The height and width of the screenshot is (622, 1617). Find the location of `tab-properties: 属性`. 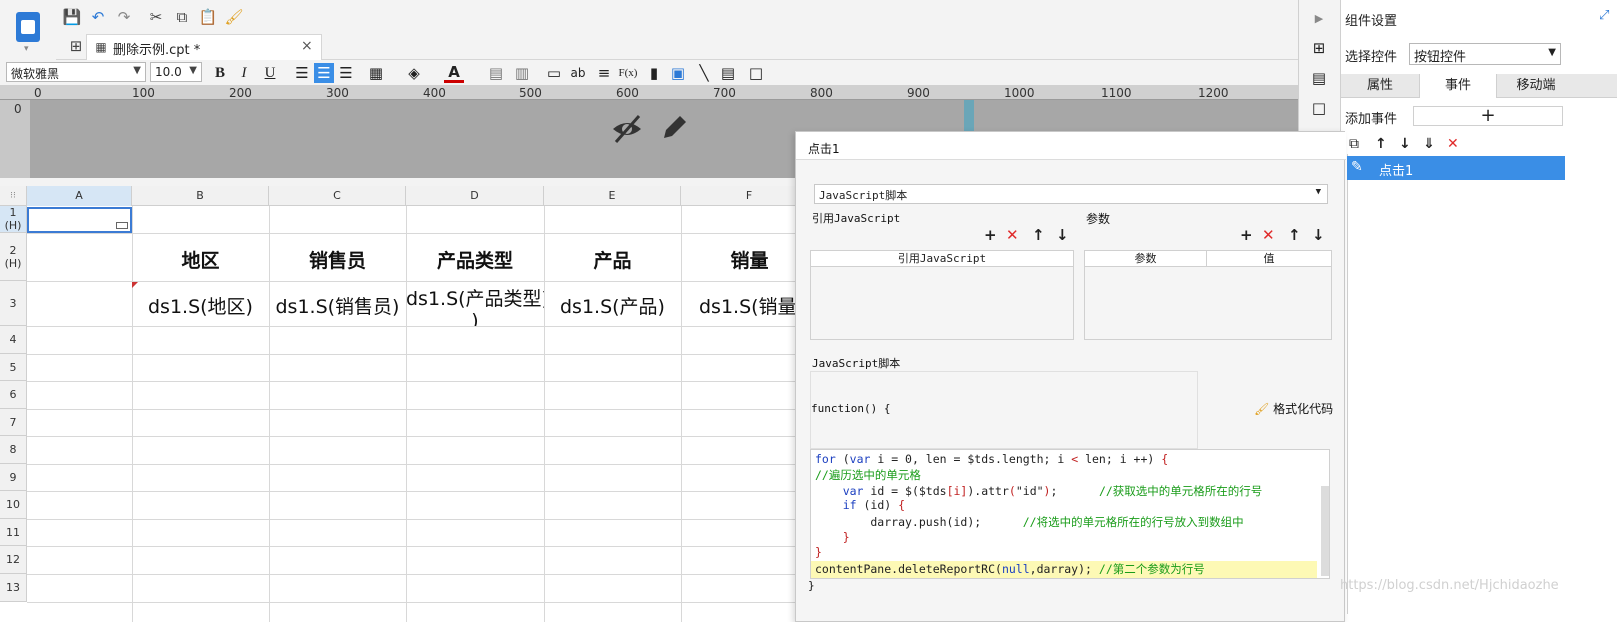

tab-properties: 属性 is located at coordinates (1380, 86).